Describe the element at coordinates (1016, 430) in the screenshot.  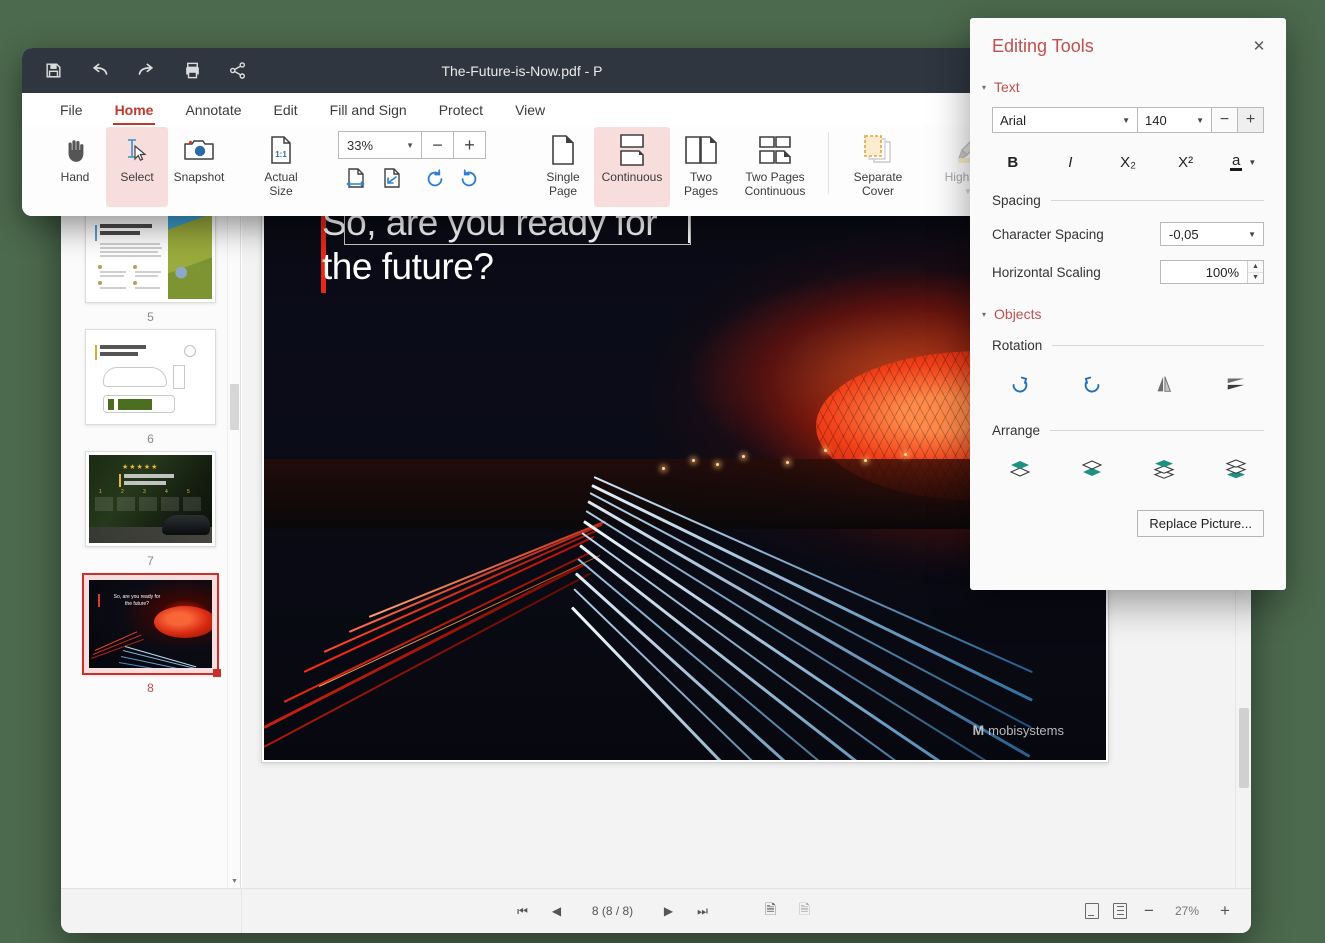
I see `arrange-label: Arrange` at that location.